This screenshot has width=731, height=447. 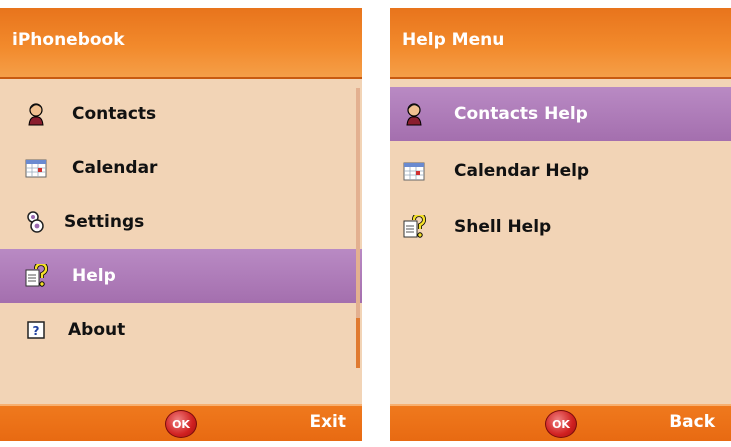 What do you see at coordinates (193, 168) in the screenshot?
I see `menu-item-calendar: Calendar` at bounding box center [193, 168].